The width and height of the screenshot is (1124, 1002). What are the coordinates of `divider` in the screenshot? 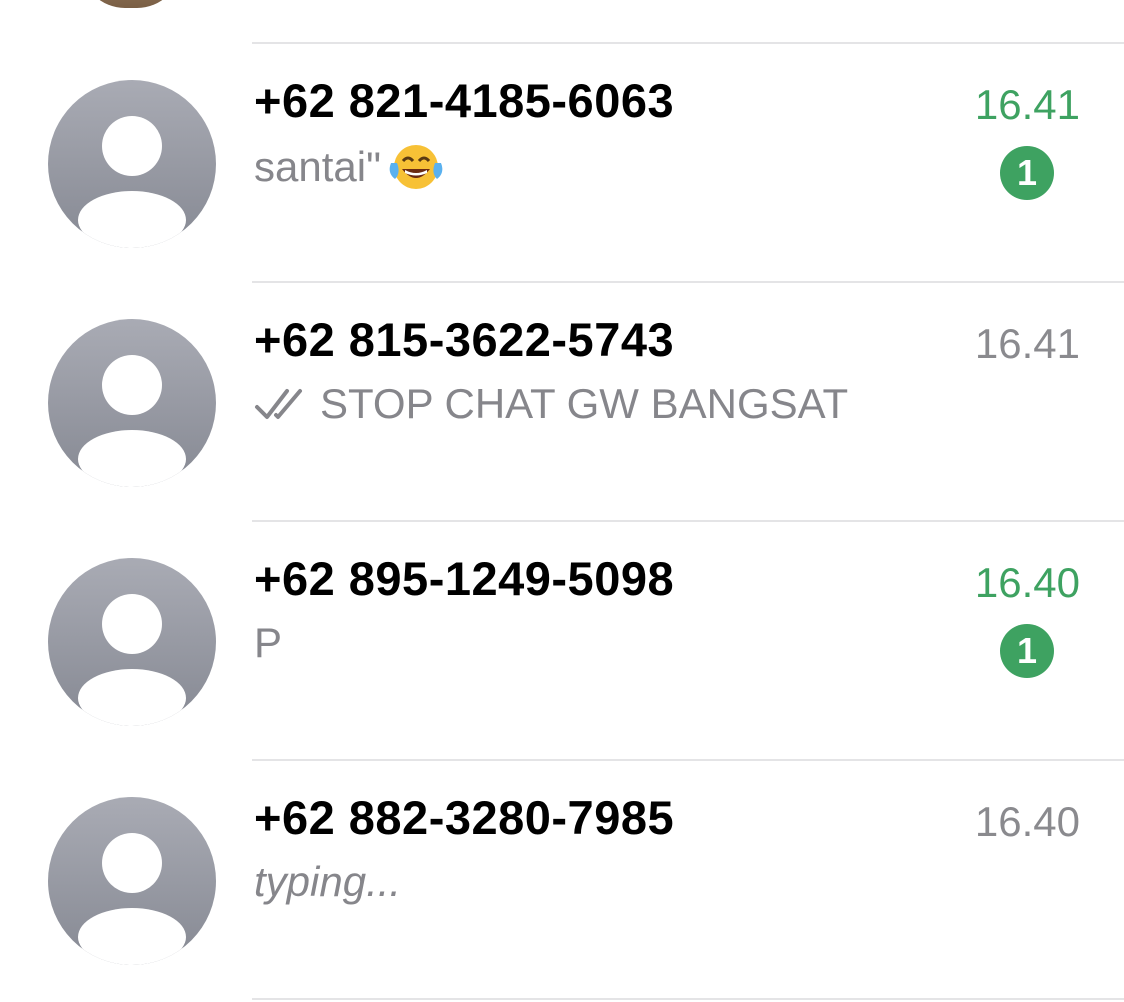 It's located at (688, 999).